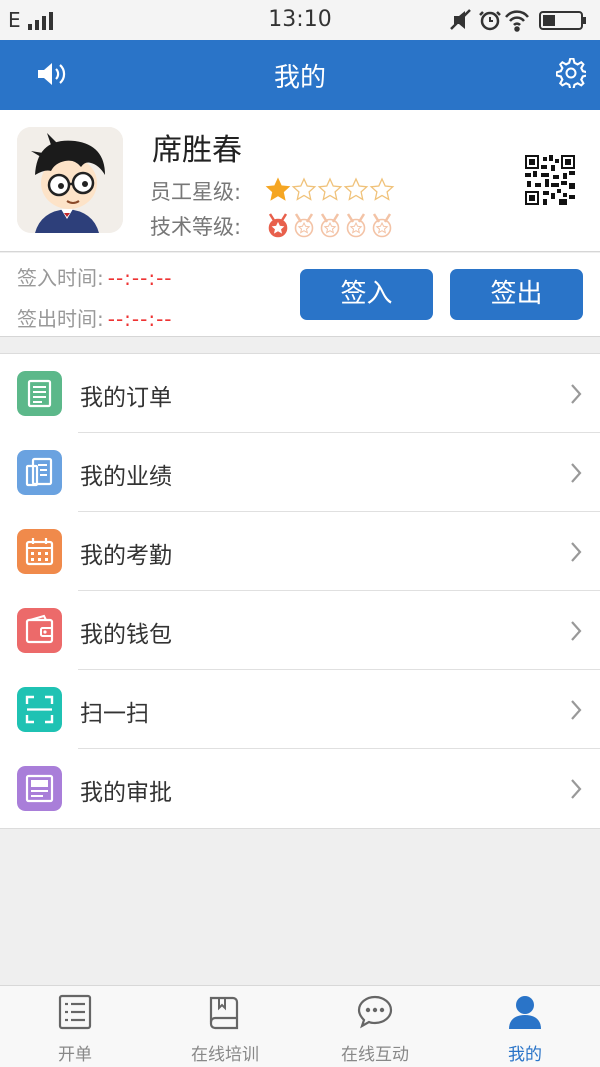 The width and height of the screenshot is (600, 1067). I want to click on avatar-cartoon-image, so click(70, 180).